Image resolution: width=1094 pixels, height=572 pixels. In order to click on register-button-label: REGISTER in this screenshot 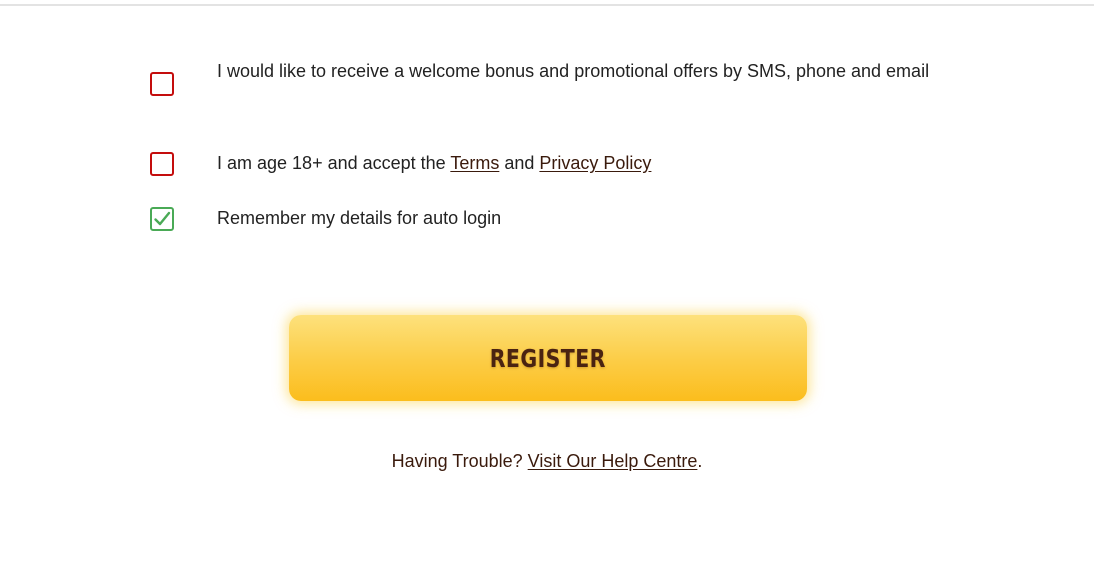, I will do `click(548, 358)`.